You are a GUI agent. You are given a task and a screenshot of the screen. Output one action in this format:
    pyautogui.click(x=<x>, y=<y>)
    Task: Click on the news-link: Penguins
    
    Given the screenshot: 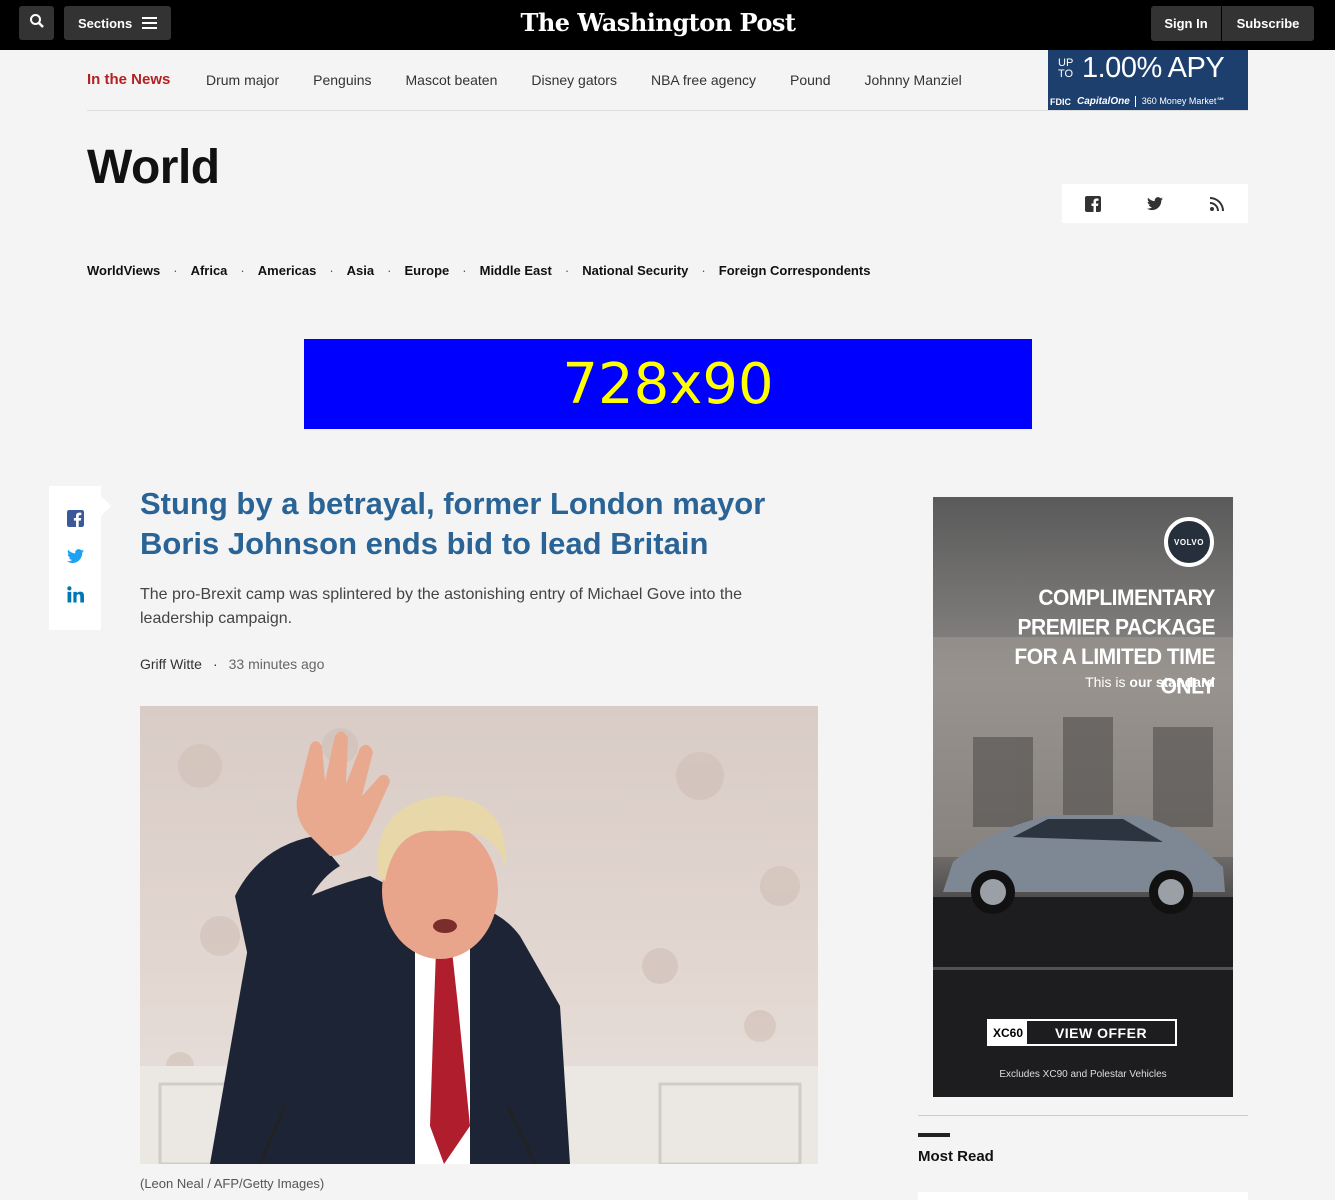 What is the action you would take?
    pyautogui.click(x=342, y=80)
    